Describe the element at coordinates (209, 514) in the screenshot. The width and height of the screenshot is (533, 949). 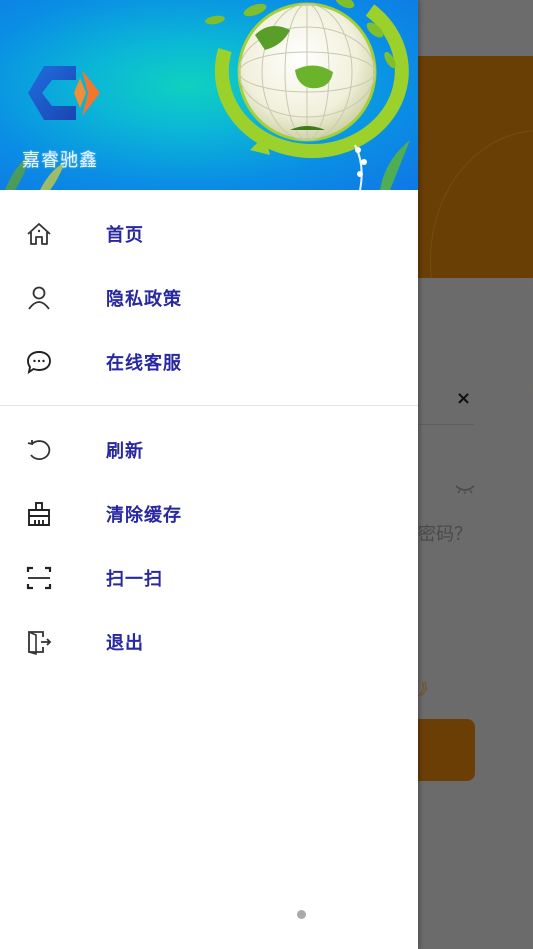
I see `menu-item-clear-cache: 清除缓存` at that location.